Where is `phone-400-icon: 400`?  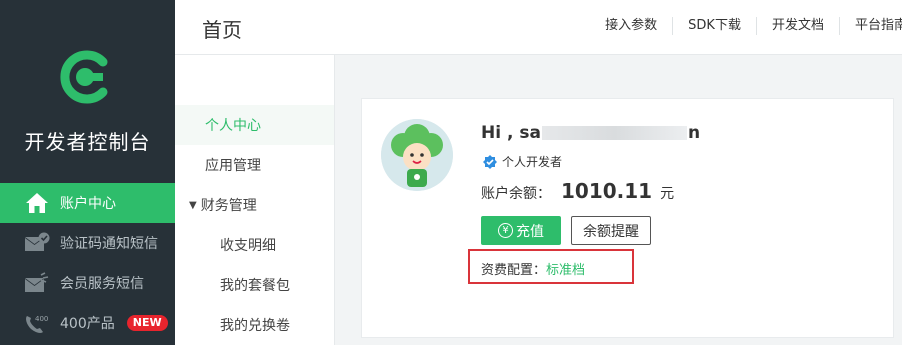 phone-400-icon: 400 is located at coordinates (37, 323).